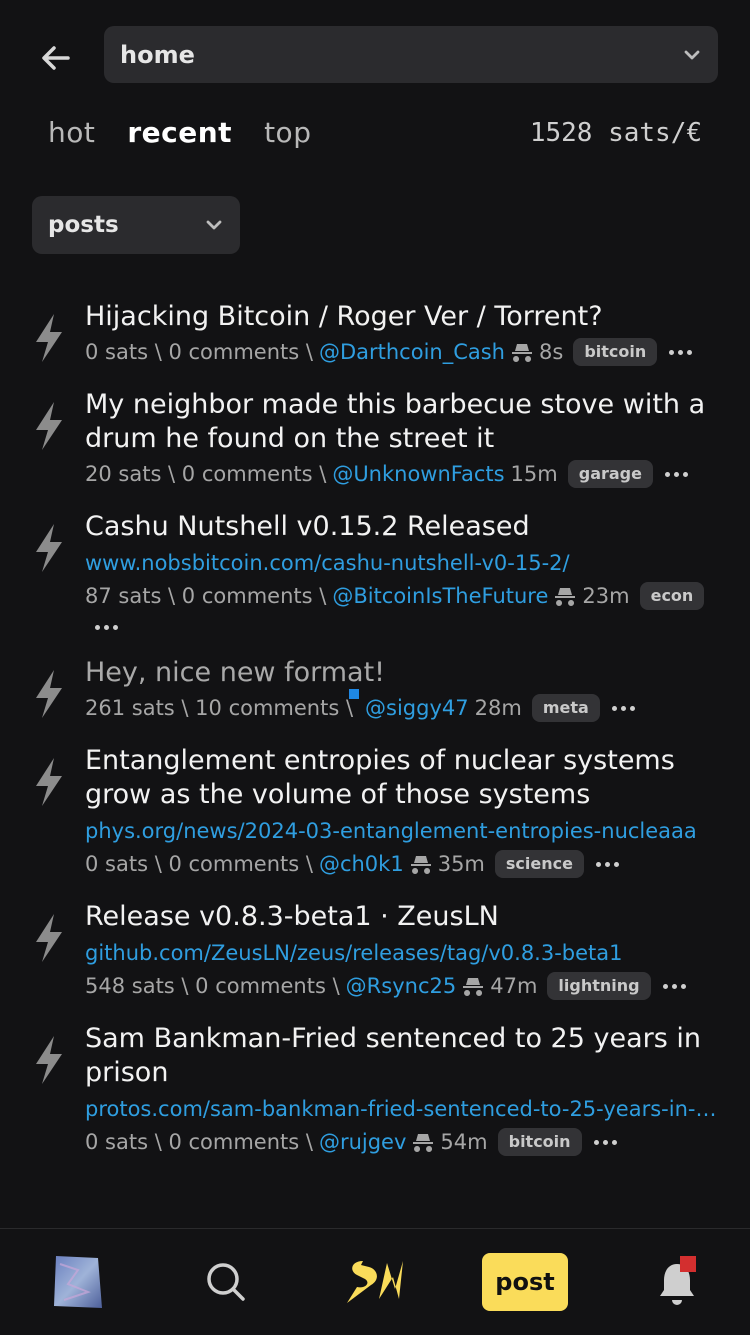 The image size is (750, 1335). Describe the element at coordinates (157, 54) in the screenshot. I see `sub-select-value: home` at that location.